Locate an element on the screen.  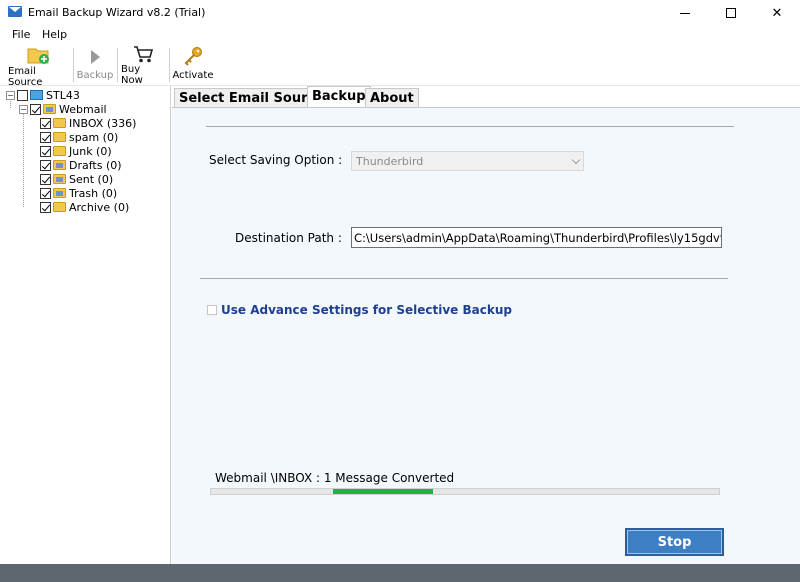
trash-icon is located at coordinates (59, 193).